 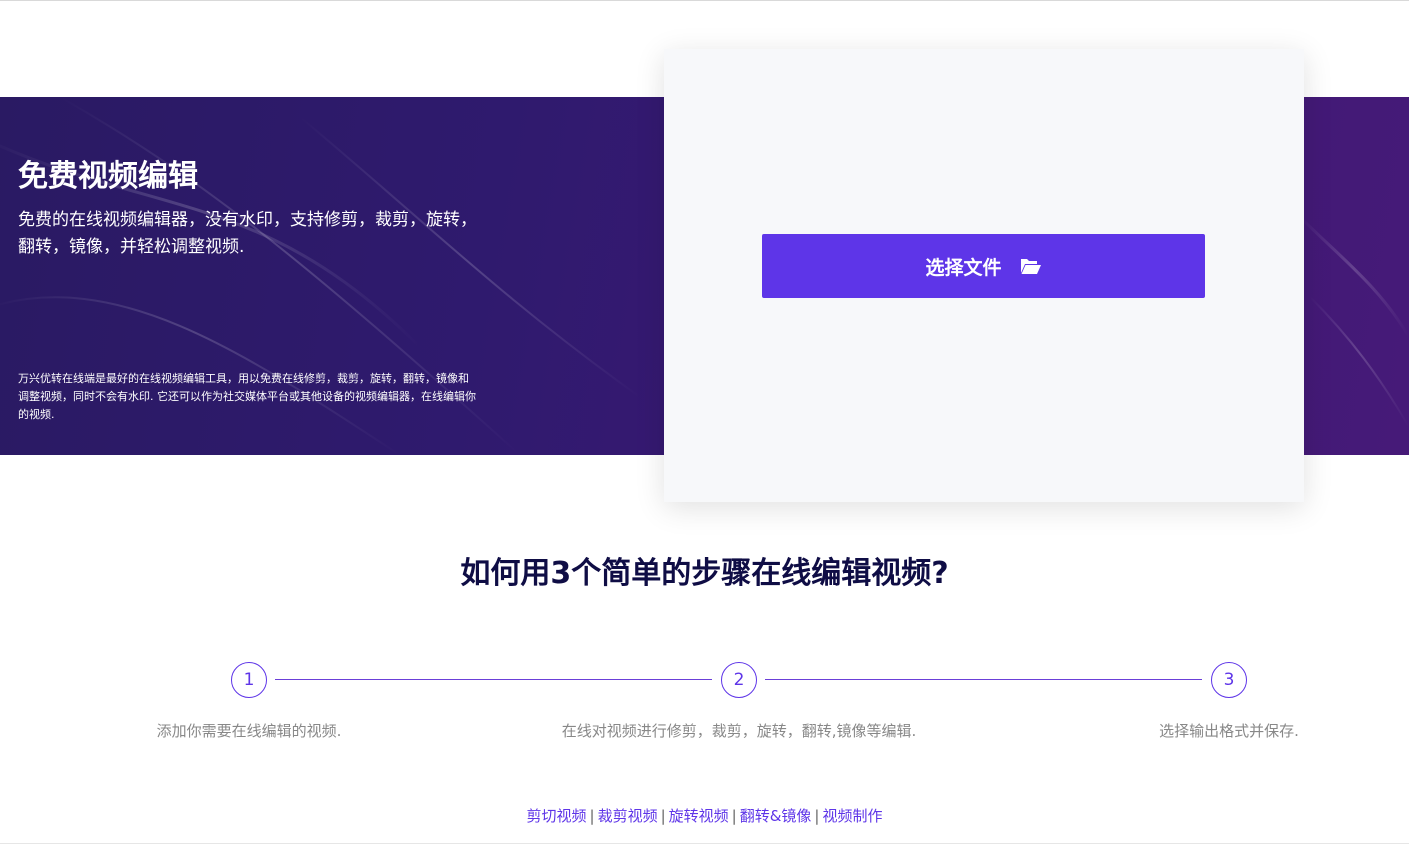 What do you see at coordinates (1229, 680) in the screenshot?
I see `step-number-3: 3` at bounding box center [1229, 680].